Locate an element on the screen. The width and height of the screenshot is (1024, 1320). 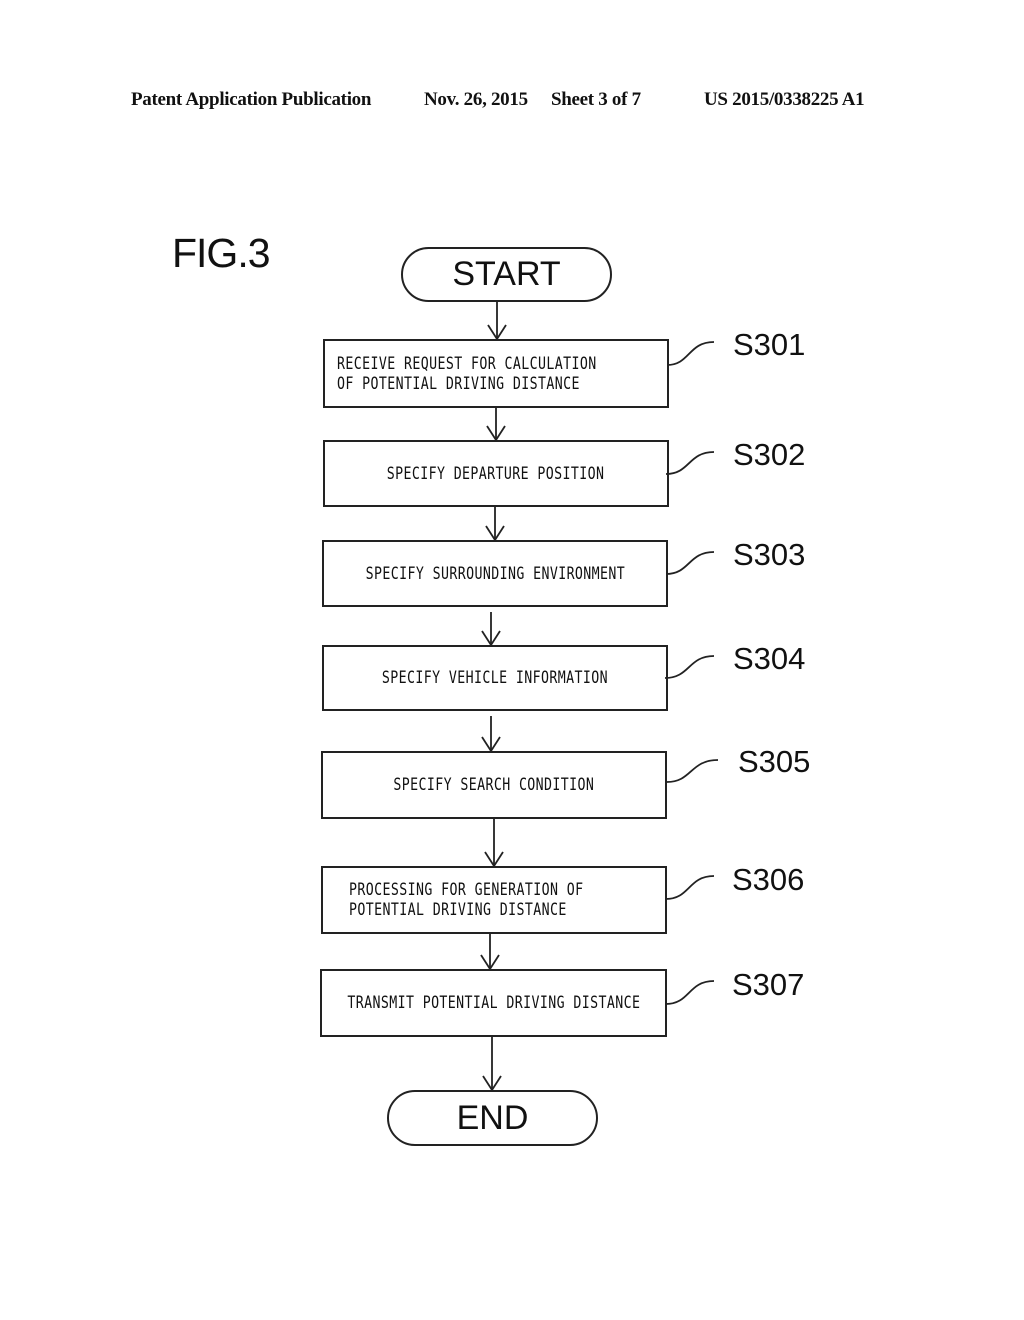
leader-s301 is located at coordinates (690, 353).